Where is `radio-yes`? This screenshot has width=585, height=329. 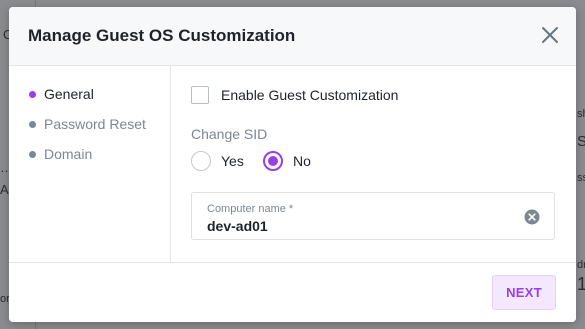
radio-yes is located at coordinates (201, 161).